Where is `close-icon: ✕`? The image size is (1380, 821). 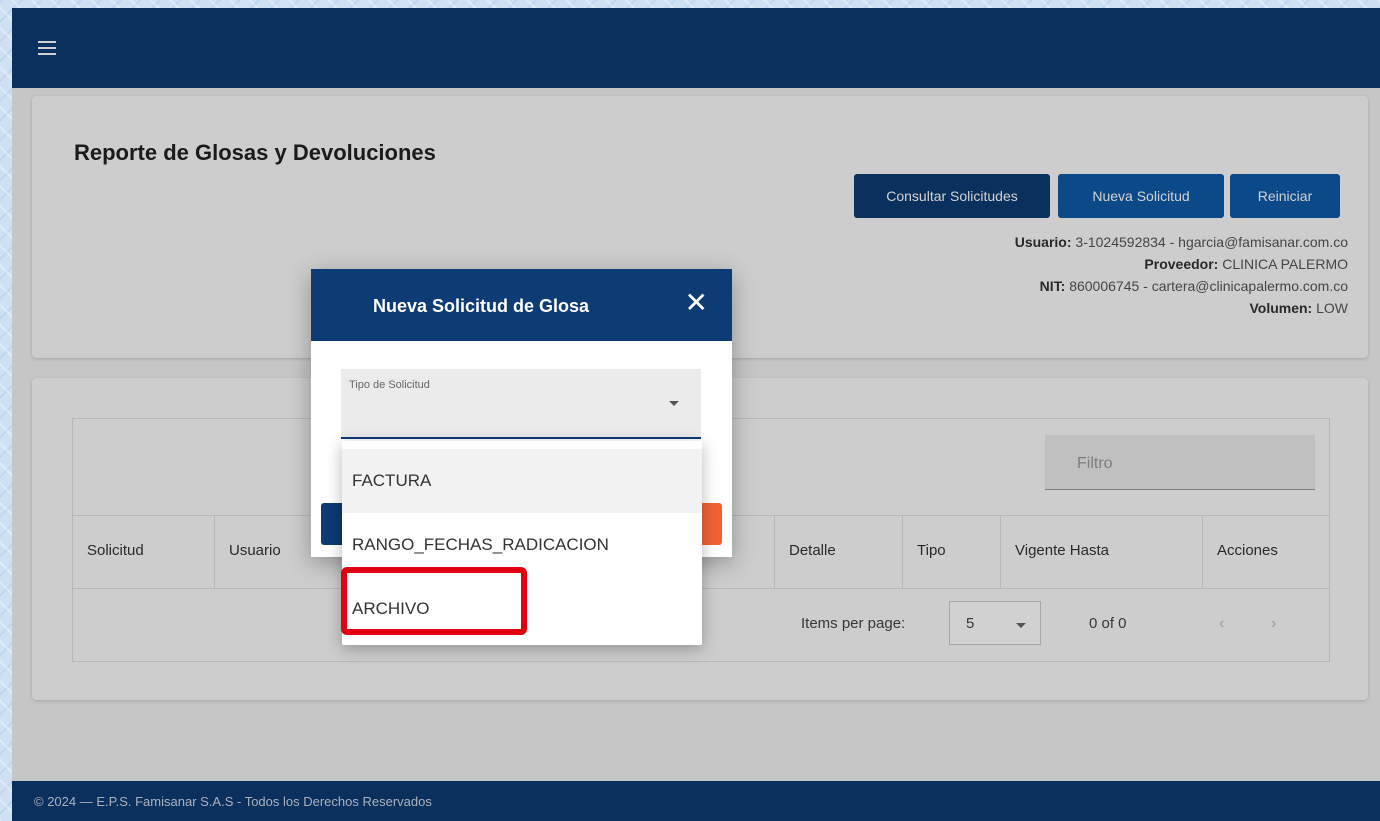 close-icon: ✕ is located at coordinates (696, 303).